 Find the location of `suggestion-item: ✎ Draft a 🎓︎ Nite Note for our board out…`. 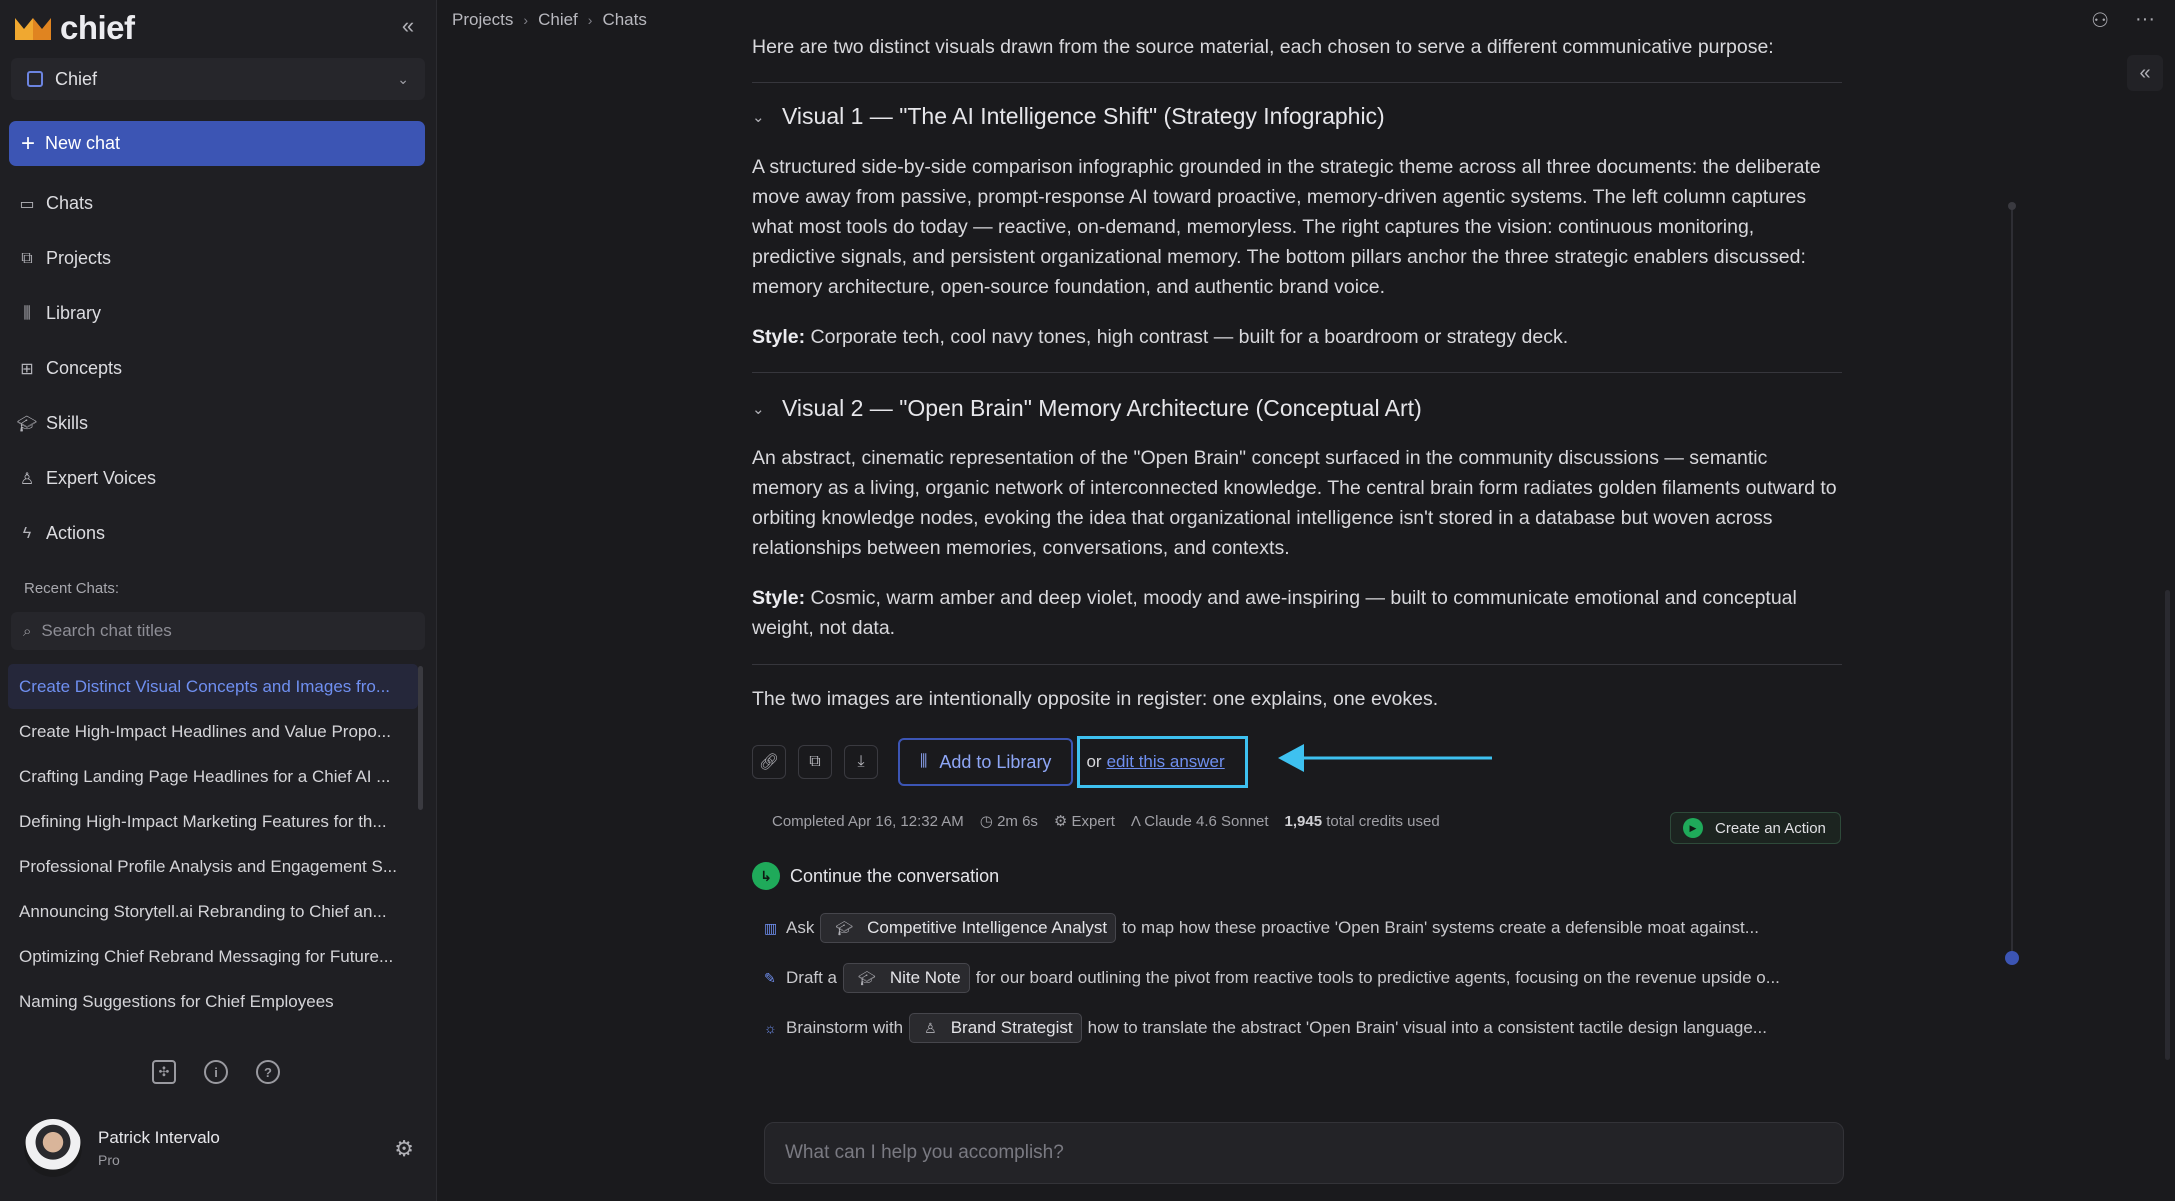

suggestion-item: ✎ Draft a 🎓︎ Nite Note for our board out… is located at coordinates (1299, 978).